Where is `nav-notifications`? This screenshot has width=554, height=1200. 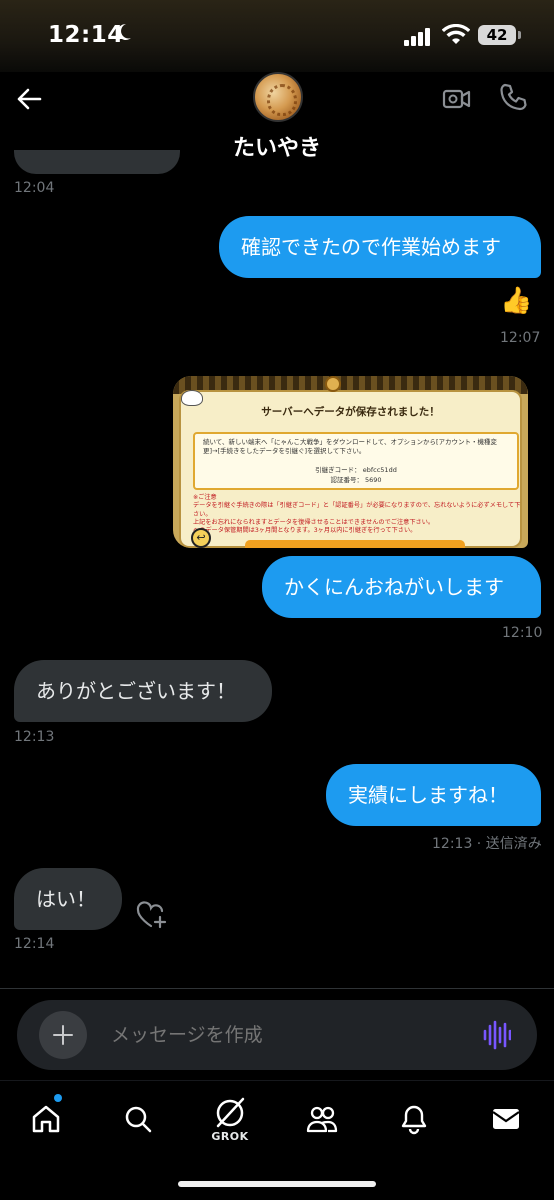 nav-notifications is located at coordinates (414, 1119).